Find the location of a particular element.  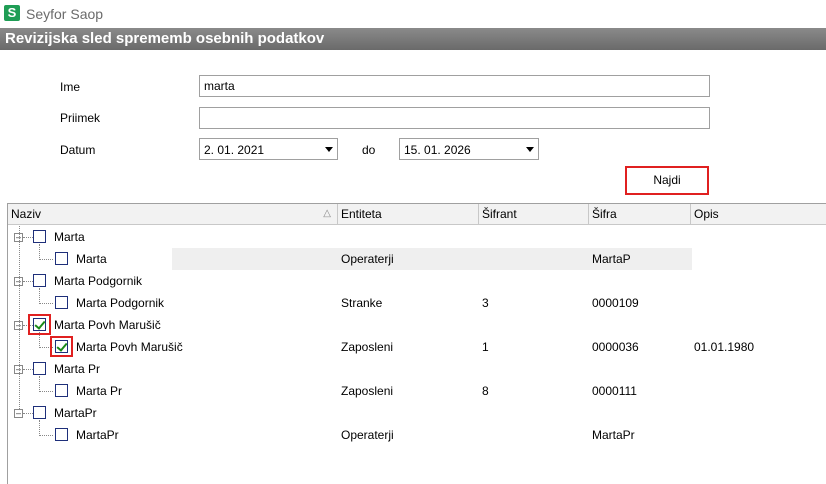

sifra-cell: MartaPr is located at coordinates (613, 435).